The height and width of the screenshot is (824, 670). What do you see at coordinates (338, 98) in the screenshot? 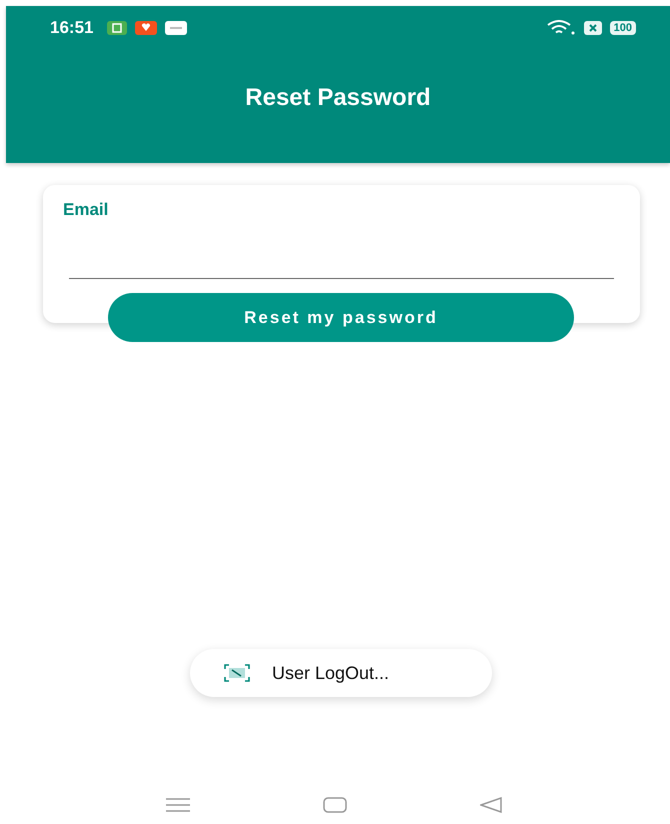
I see `page-title: Reset Password` at bounding box center [338, 98].